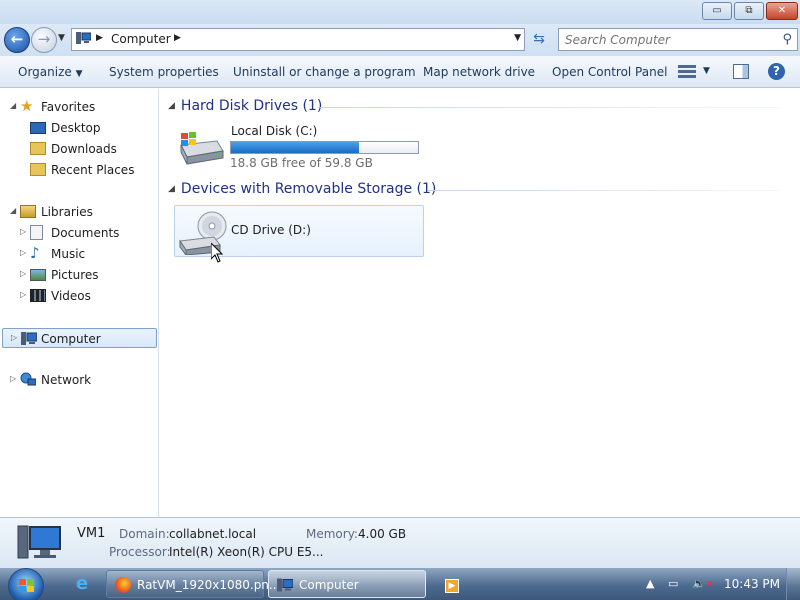 Image resolution: width=800 pixels, height=600 pixels. I want to click on show-desktop-button, so click(793, 584).